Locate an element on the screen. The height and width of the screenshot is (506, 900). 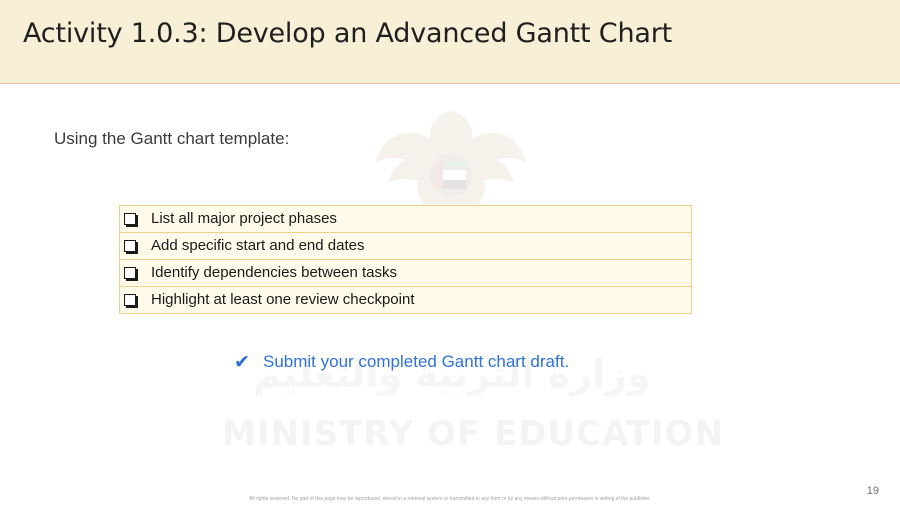
checklist-item: Highlight at least one review checkpoint is located at coordinates (405, 300).